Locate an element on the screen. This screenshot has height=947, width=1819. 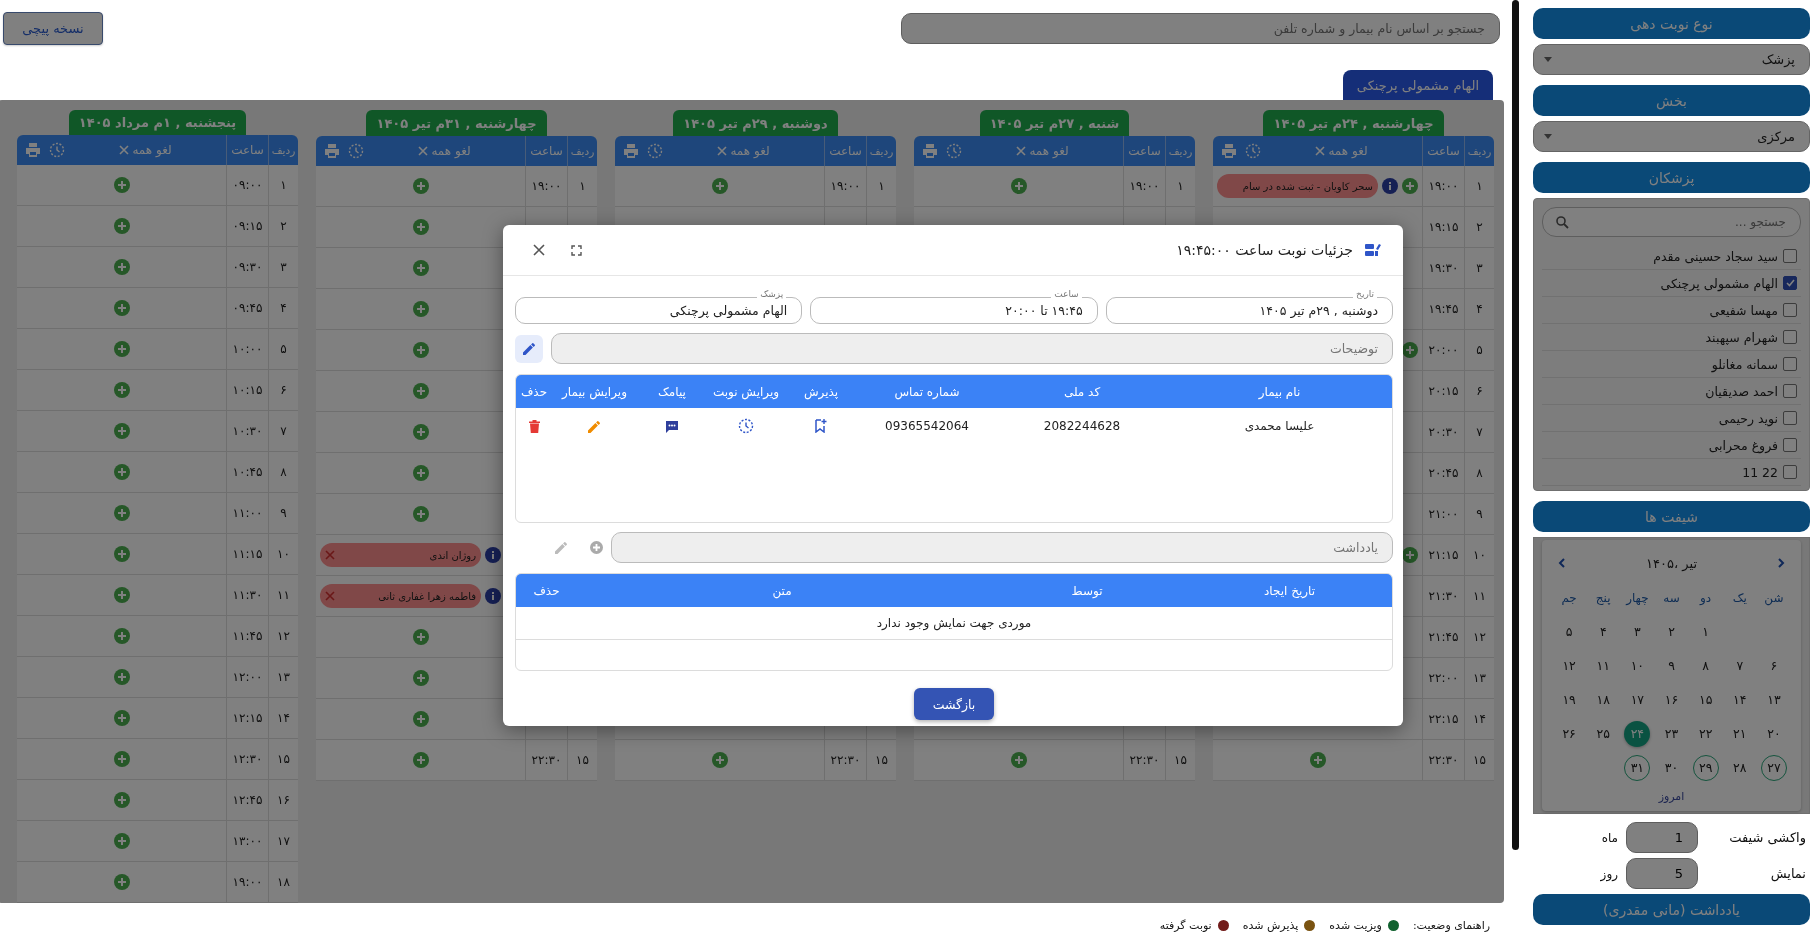
doctor-name: مهسا شفیعی is located at coordinates (1743, 310).